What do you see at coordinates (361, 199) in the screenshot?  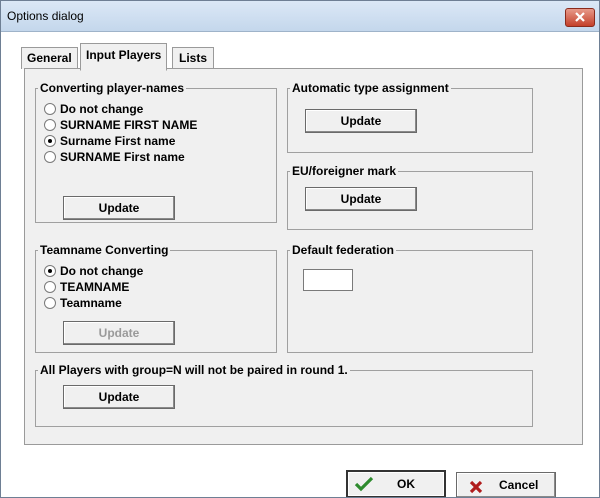 I see `eu-mark-update-button: Update` at bounding box center [361, 199].